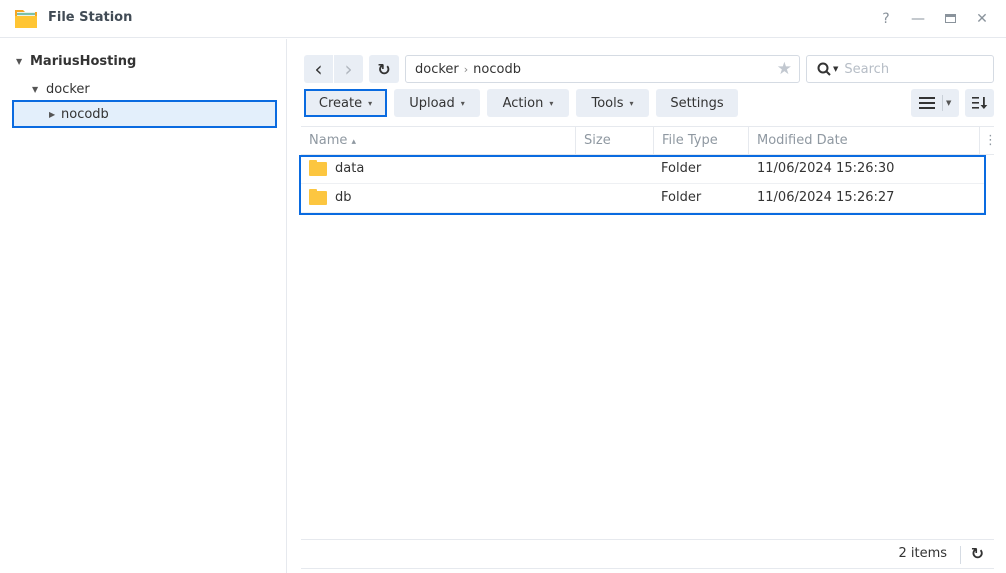 The image size is (1006, 573). Describe the element at coordinates (949, 103) in the screenshot. I see `view-options-caret-icon: ▼` at that location.